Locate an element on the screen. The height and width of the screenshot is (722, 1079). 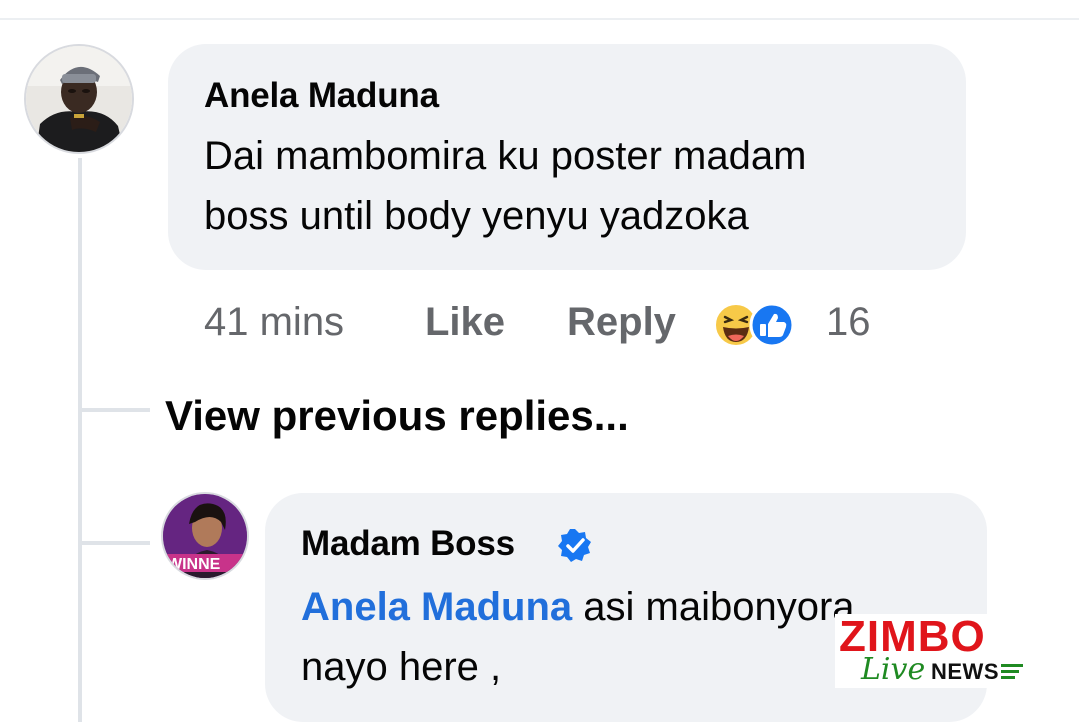
reply-author: Madam Boss is located at coordinates (408, 544).